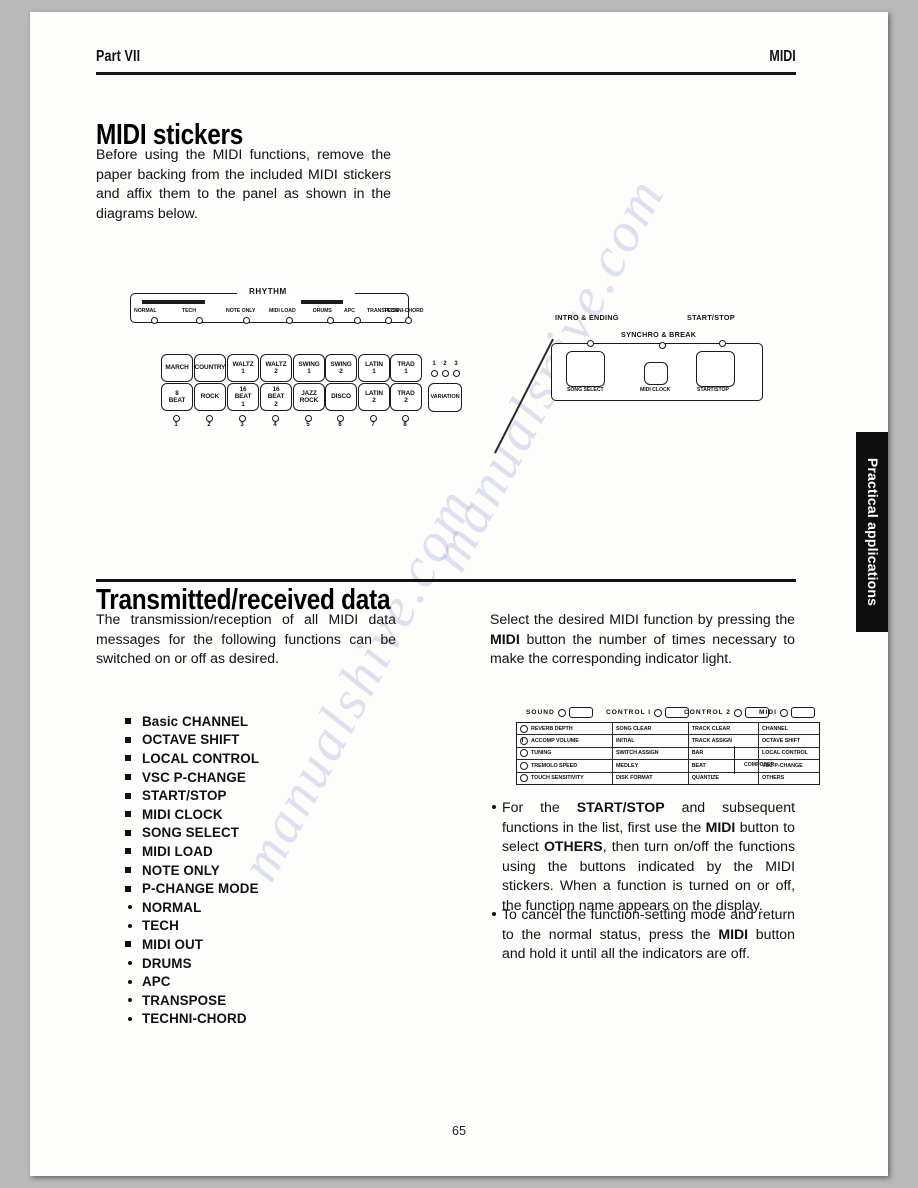 The width and height of the screenshot is (918, 1188). Describe the element at coordinates (272, 870) in the screenshot. I see `function-list-item: NOTE ONLY` at that location.